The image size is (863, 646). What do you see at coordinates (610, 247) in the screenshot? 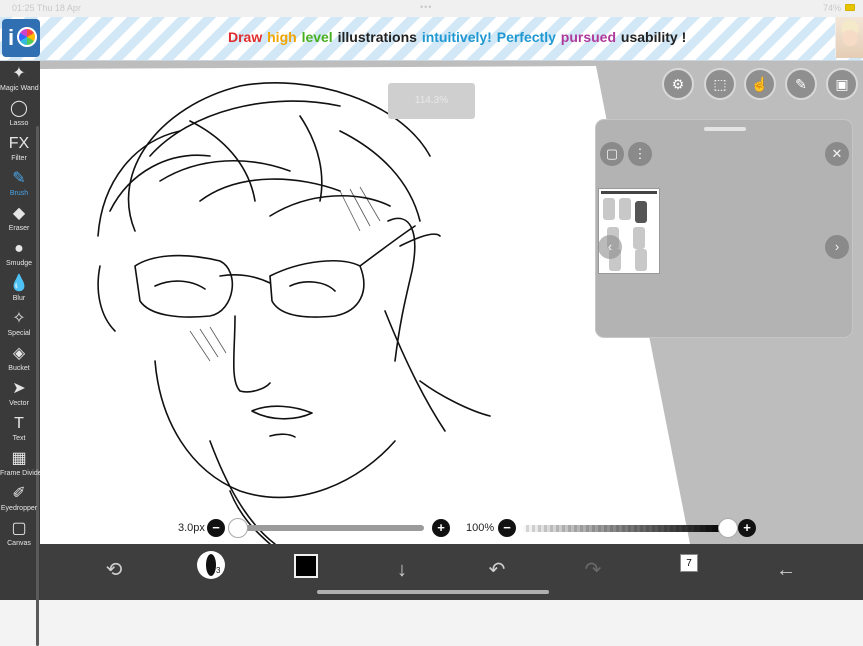
I see `prev-arrow-icon: ‹` at bounding box center [610, 247].